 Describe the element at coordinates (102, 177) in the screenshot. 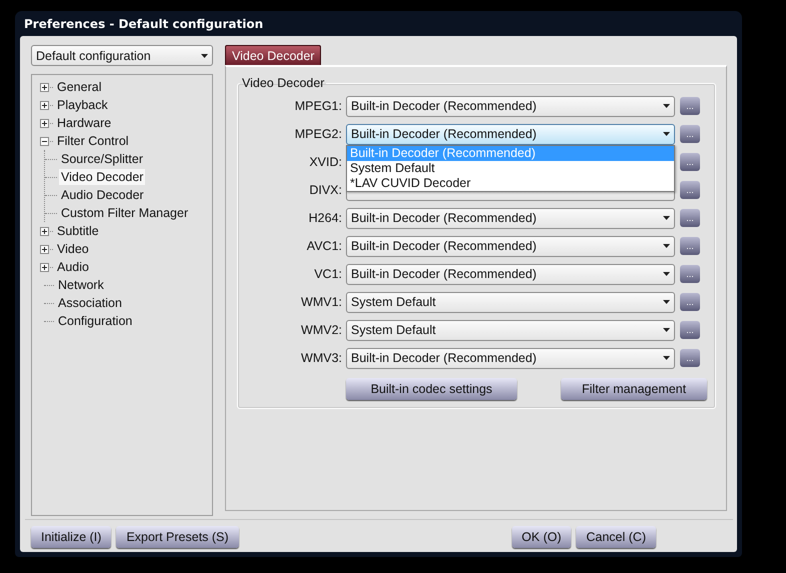

I see `tree-item: Video Decoder` at that location.